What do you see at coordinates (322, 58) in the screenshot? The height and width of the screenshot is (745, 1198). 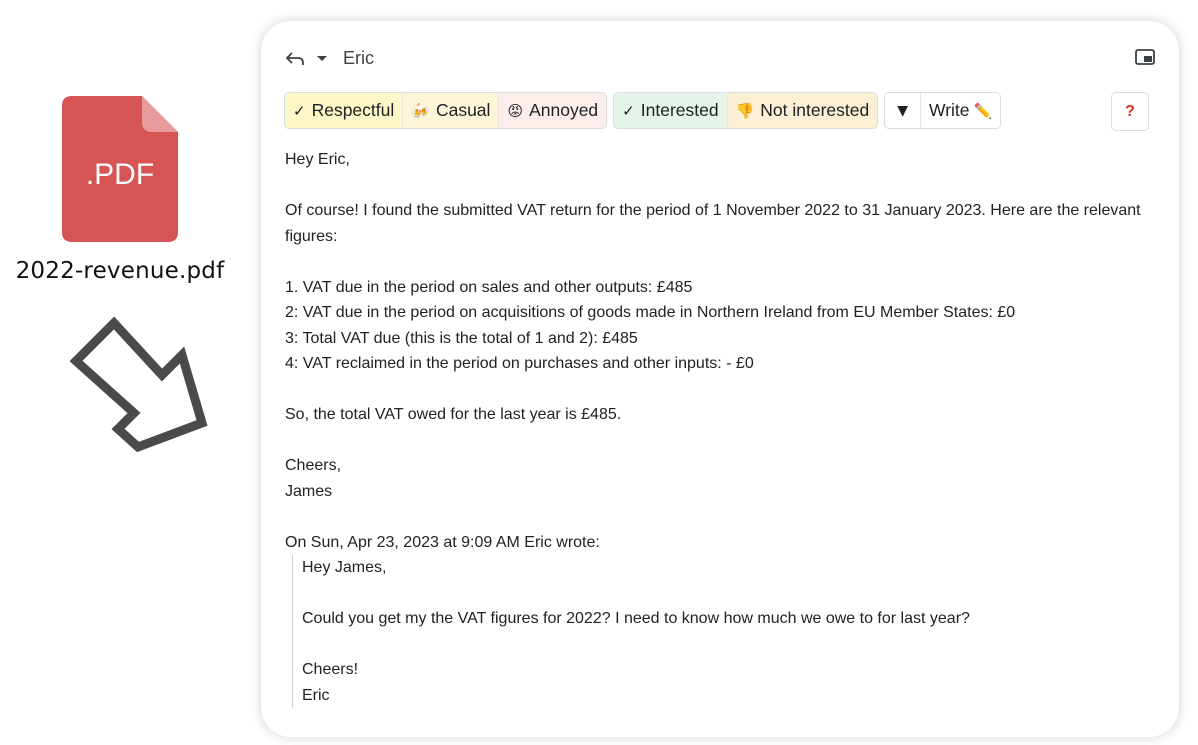 I see `chevron-down-icon` at bounding box center [322, 58].